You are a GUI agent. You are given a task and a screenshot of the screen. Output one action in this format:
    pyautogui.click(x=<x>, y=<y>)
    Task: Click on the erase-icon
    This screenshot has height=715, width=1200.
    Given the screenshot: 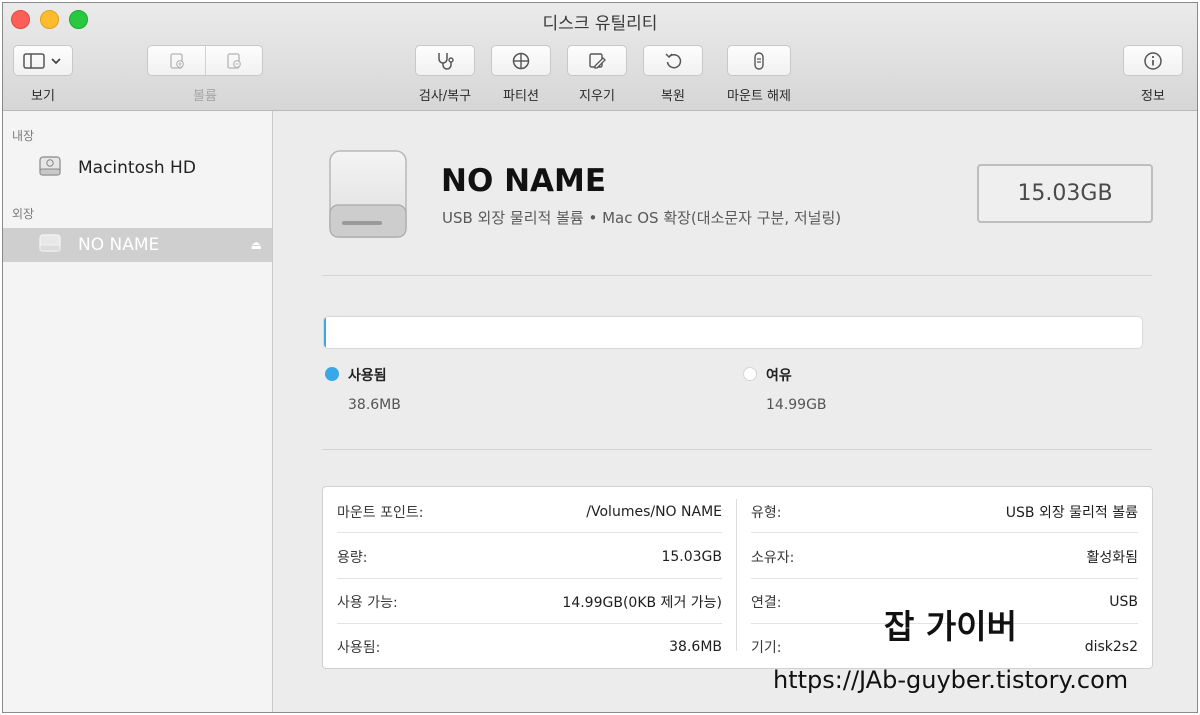 What is the action you would take?
    pyautogui.click(x=597, y=60)
    